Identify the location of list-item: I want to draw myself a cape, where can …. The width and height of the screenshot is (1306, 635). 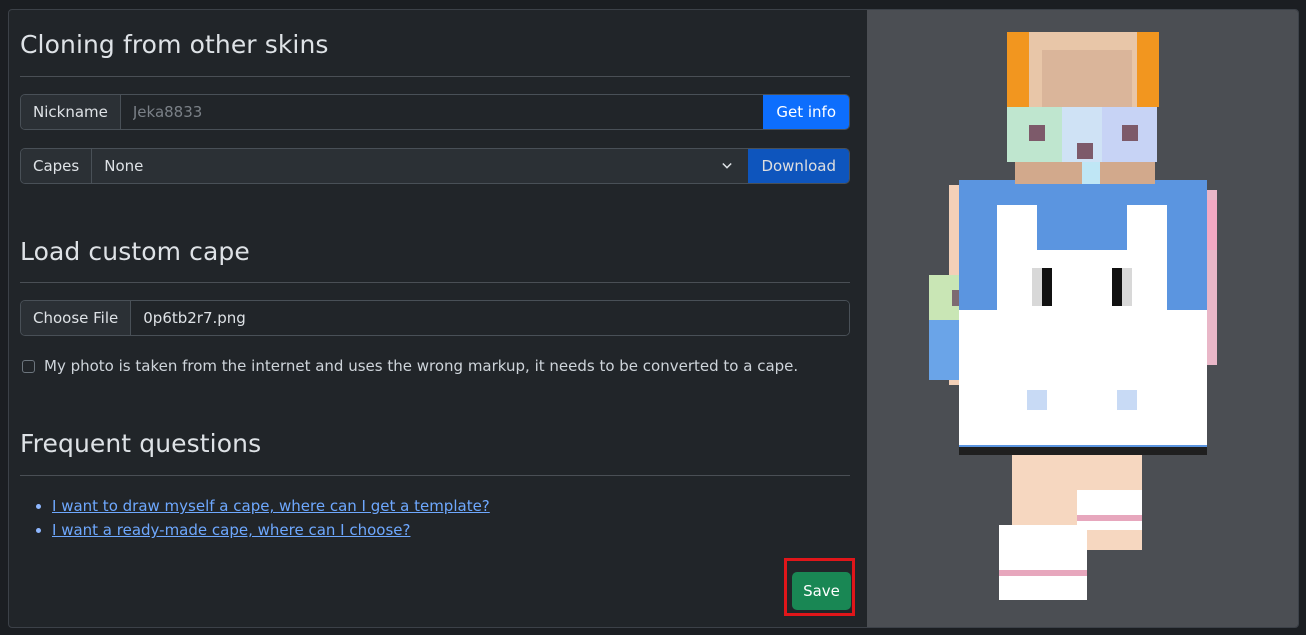
(271, 506).